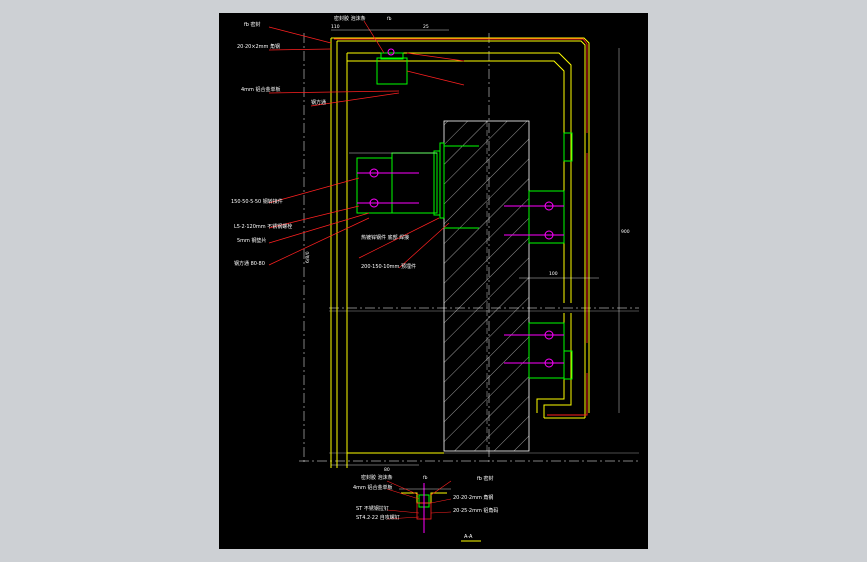  What do you see at coordinates (377, 477) in the screenshot?
I see `label-sealant-foam-bottom: 密封胶 泡沫条` at bounding box center [377, 477].